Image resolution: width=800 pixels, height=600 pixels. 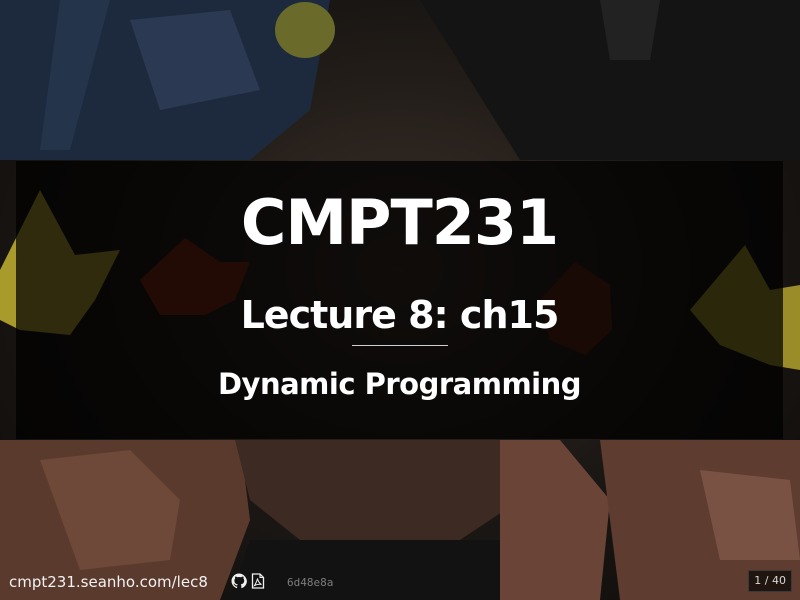 I want to click on title-divider, so click(x=400, y=345).